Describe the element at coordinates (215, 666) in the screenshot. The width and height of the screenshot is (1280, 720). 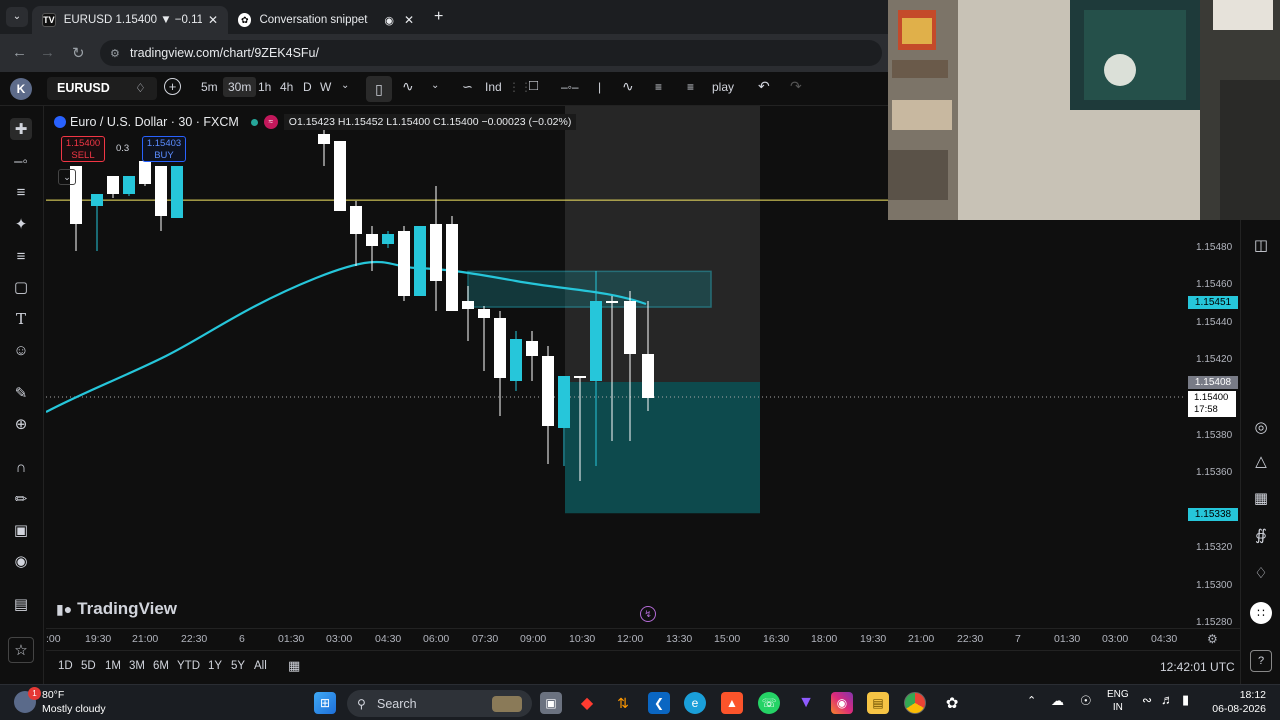
I see `range-1y: 1Y` at that location.